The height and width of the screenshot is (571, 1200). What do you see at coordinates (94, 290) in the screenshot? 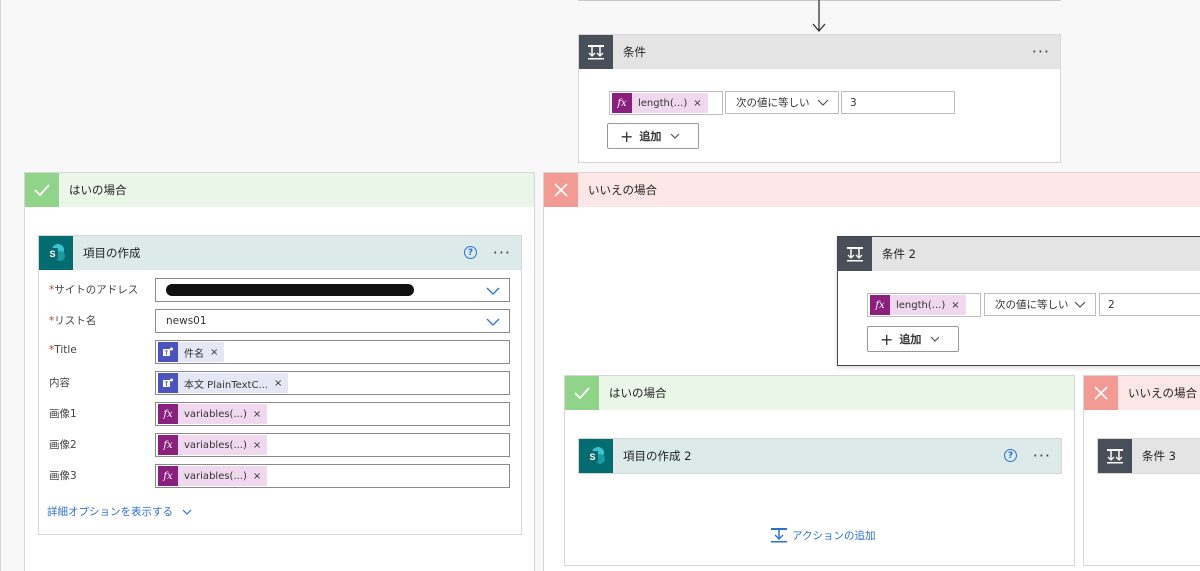
I see `field-label-site: *サイトのアドレス` at bounding box center [94, 290].